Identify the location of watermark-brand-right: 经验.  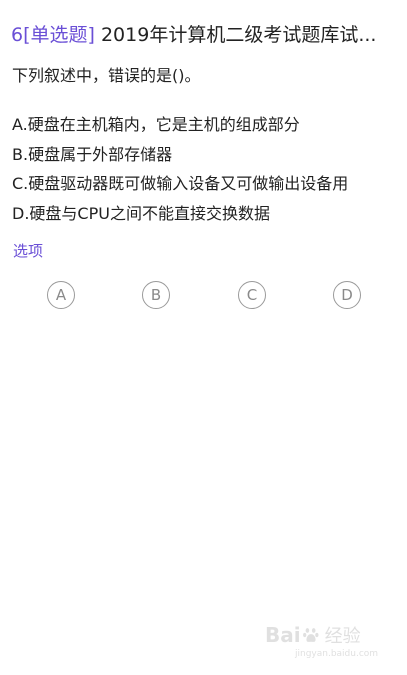
(342, 636).